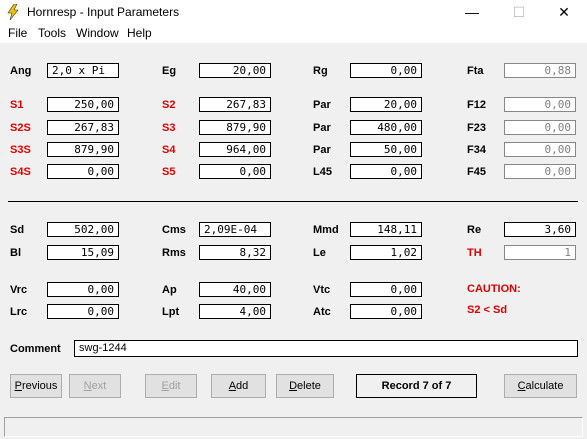 This screenshot has width=587, height=439. What do you see at coordinates (35, 349) in the screenshot?
I see `comment-label: Comment` at bounding box center [35, 349].